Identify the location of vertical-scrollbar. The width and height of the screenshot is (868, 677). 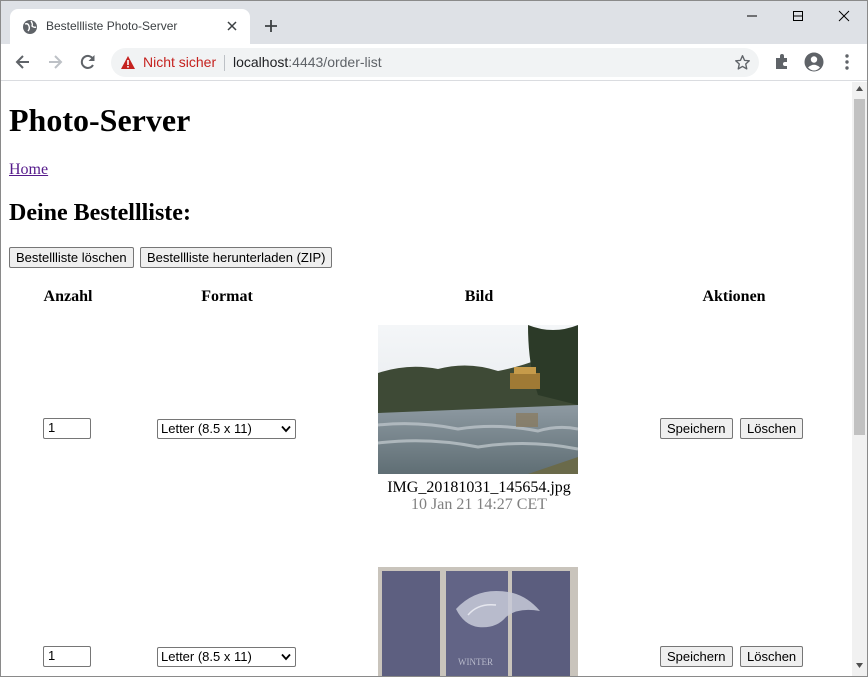
(859, 379).